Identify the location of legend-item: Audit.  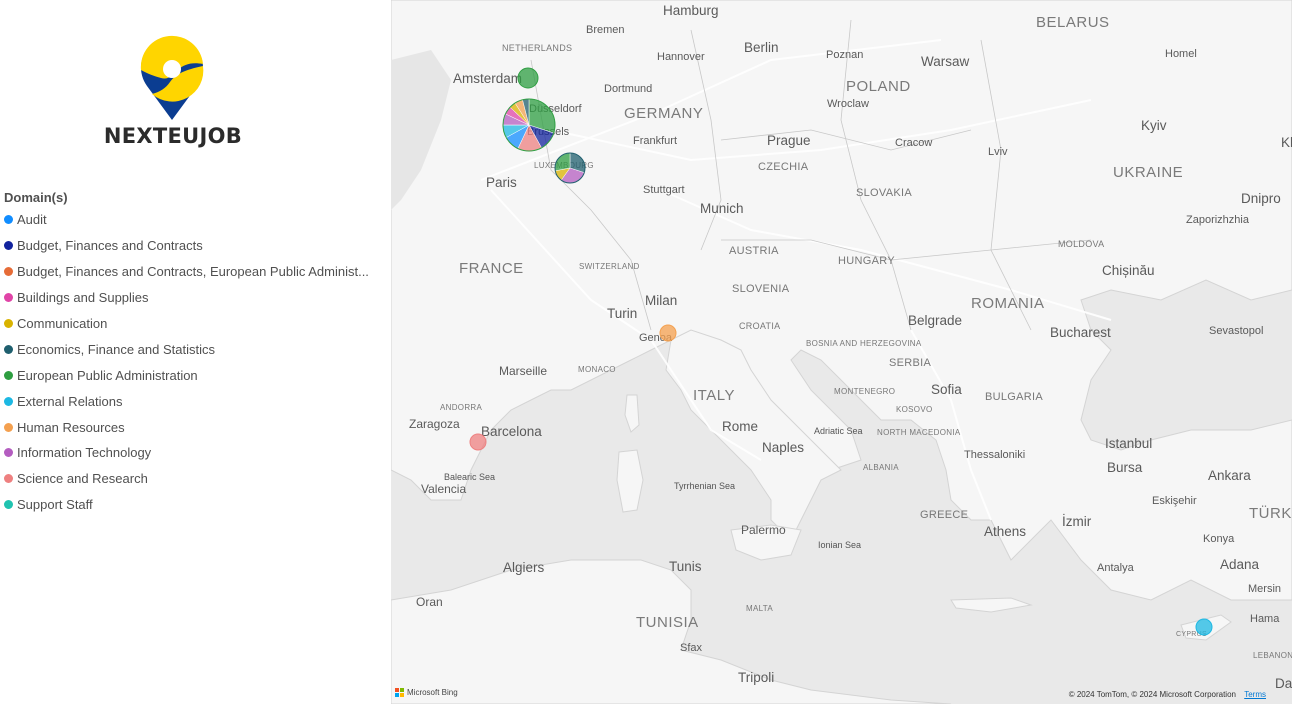
(196, 220).